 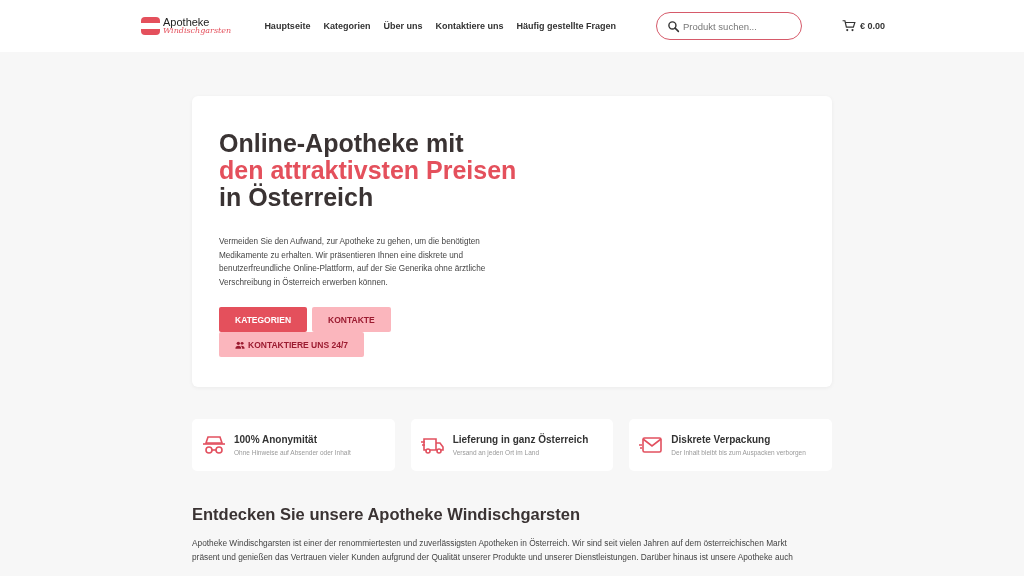 I want to click on cart-icon, so click(x=848, y=26).